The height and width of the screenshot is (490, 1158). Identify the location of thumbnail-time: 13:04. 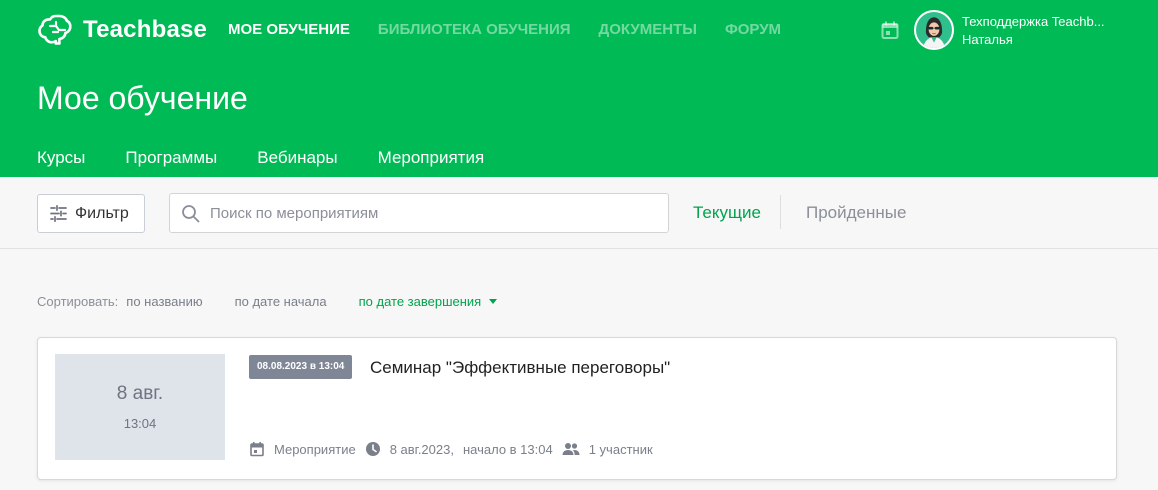
(140, 423).